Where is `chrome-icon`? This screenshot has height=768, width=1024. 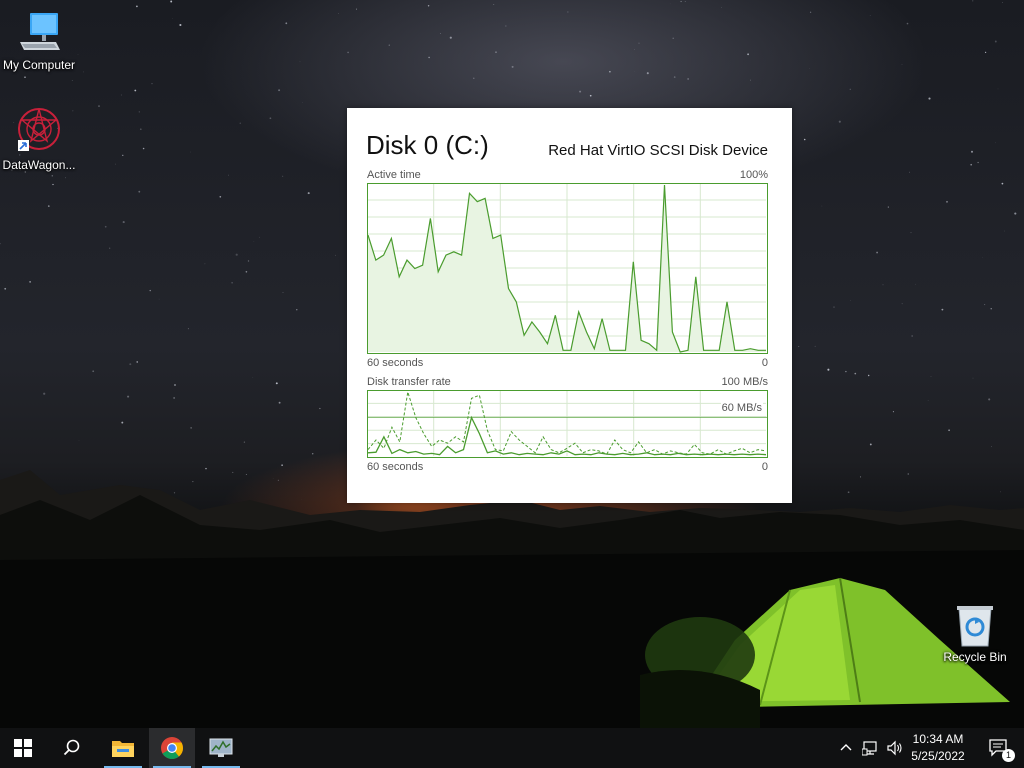 chrome-icon is located at coordinates (172, 748).